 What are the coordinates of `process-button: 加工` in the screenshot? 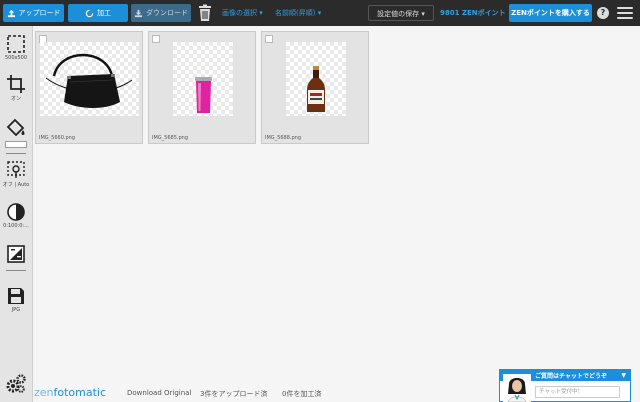 It's located at (98, 13).